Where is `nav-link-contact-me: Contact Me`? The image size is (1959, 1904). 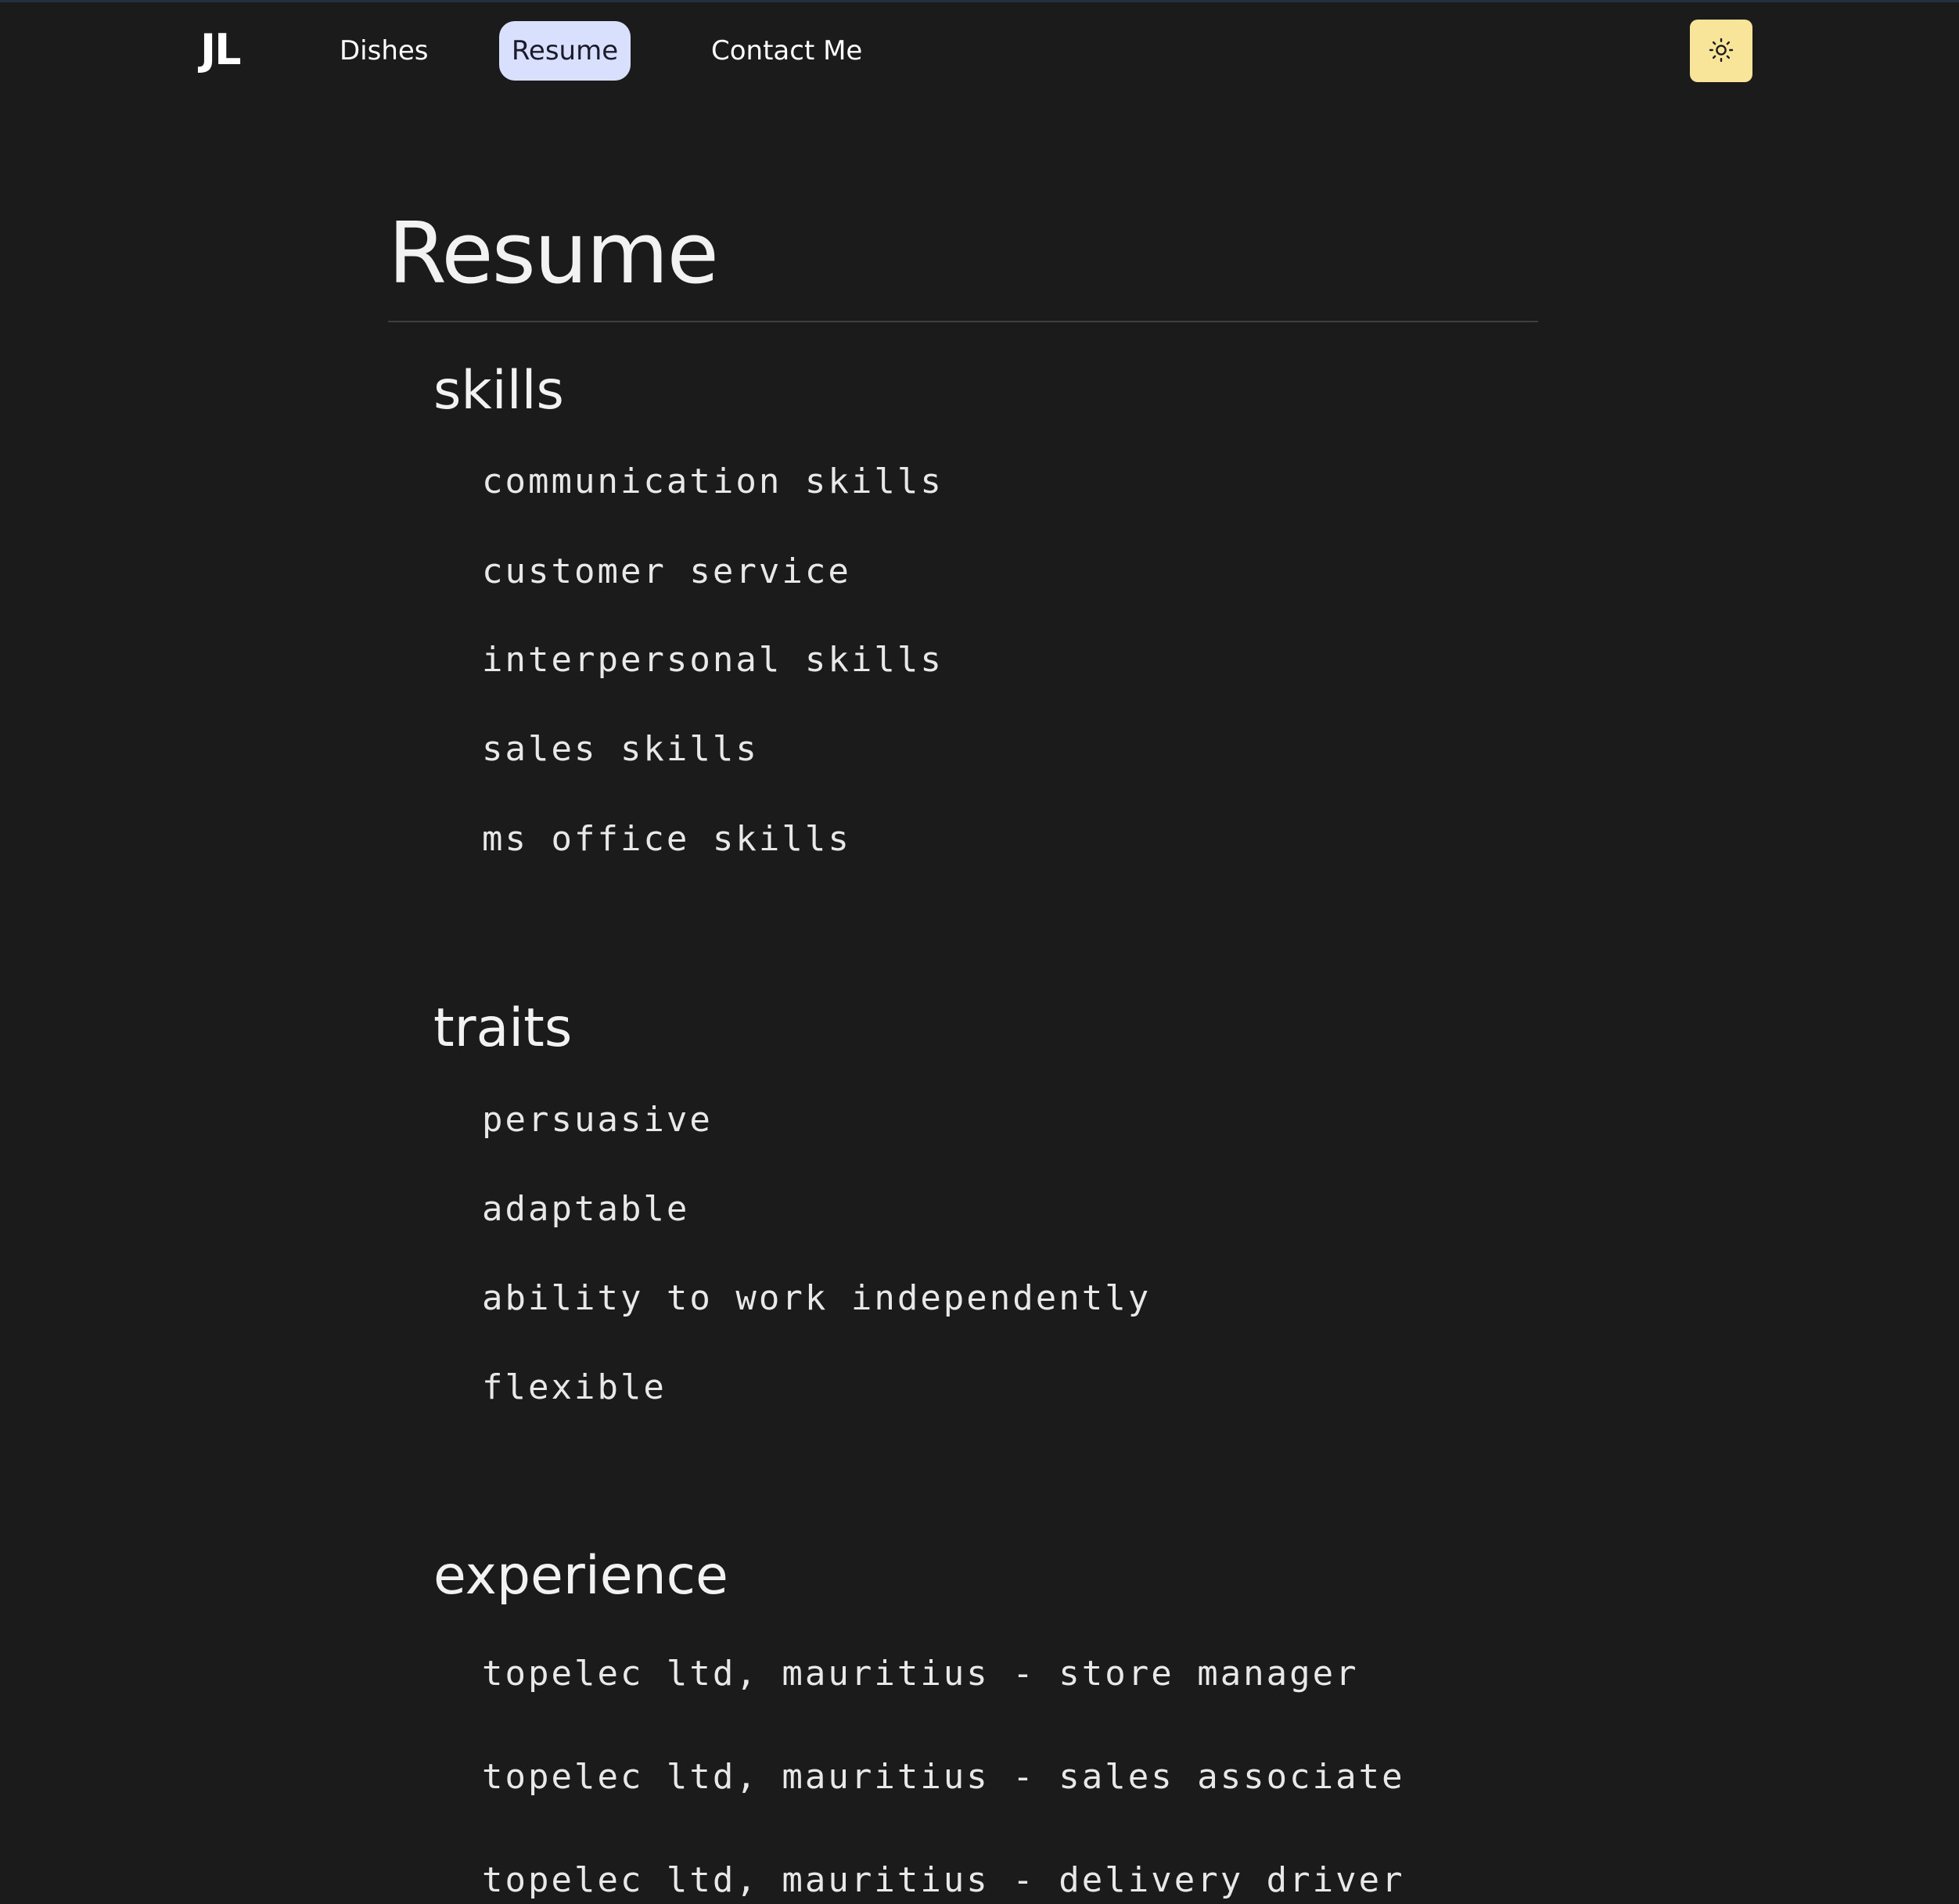 nav-link-contact-me: Contact Me is located at coordinates (786, 51).